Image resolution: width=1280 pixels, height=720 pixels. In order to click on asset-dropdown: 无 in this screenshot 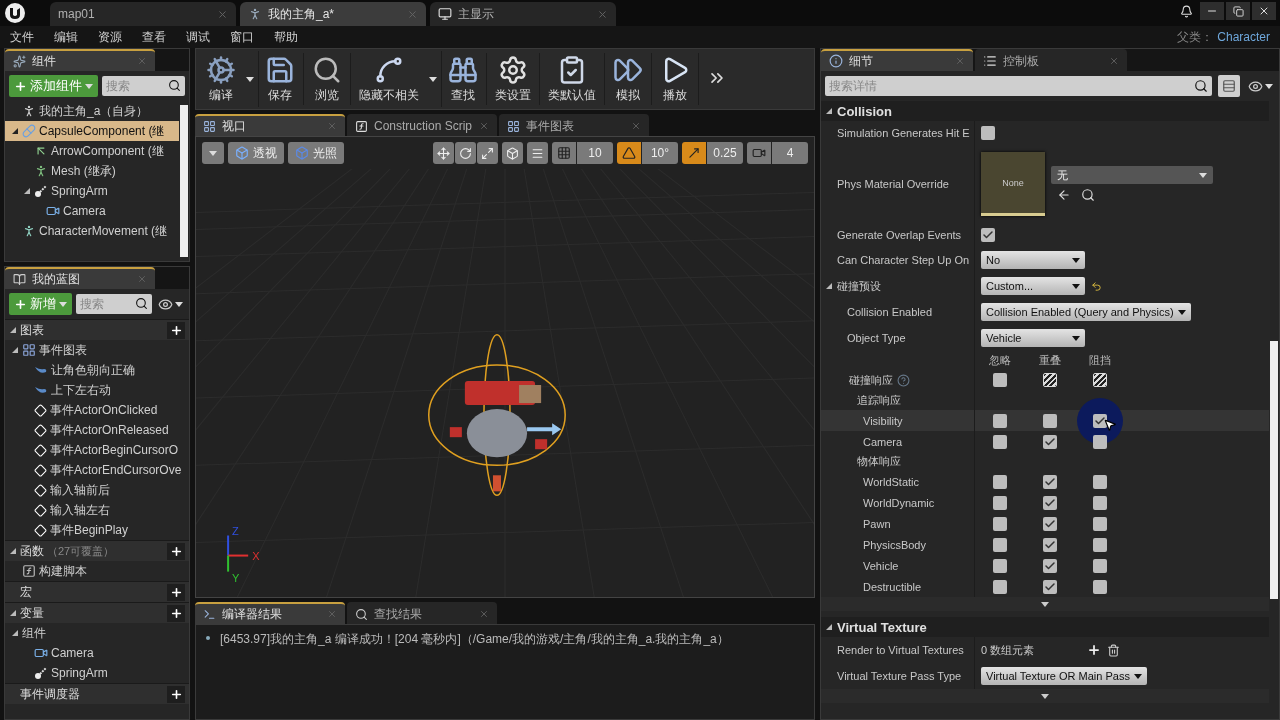, I will do `click(1132, 175)`.